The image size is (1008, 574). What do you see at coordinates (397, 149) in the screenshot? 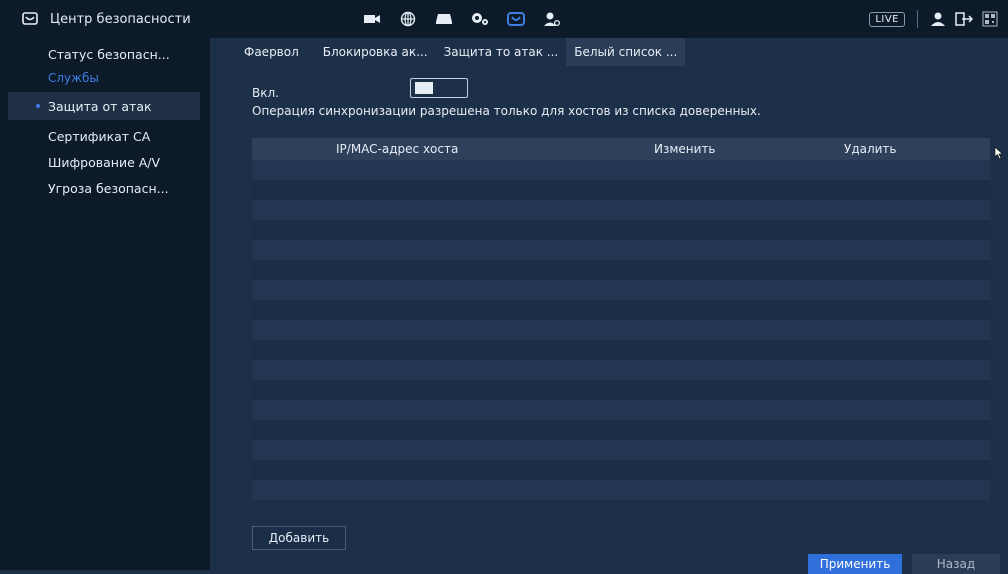
I see `column-header-host-address: IP/MAC-адрес хоста` at bounding box center [397, 149].